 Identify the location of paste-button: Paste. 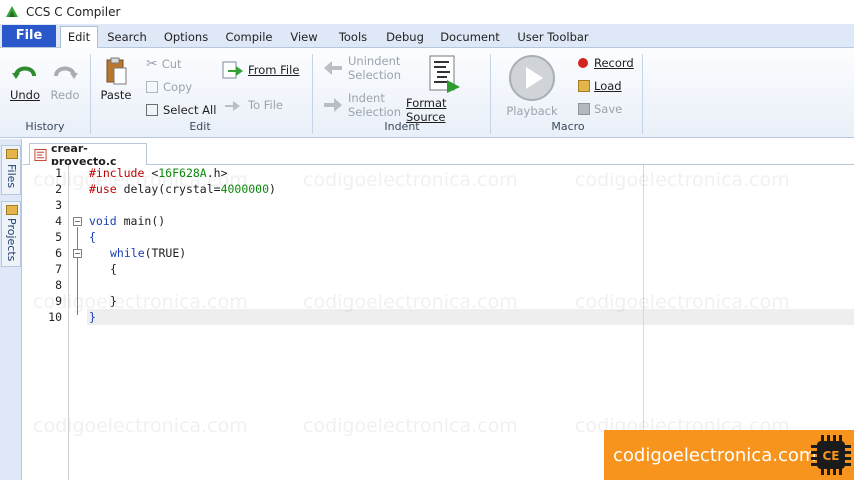
(116, 79).